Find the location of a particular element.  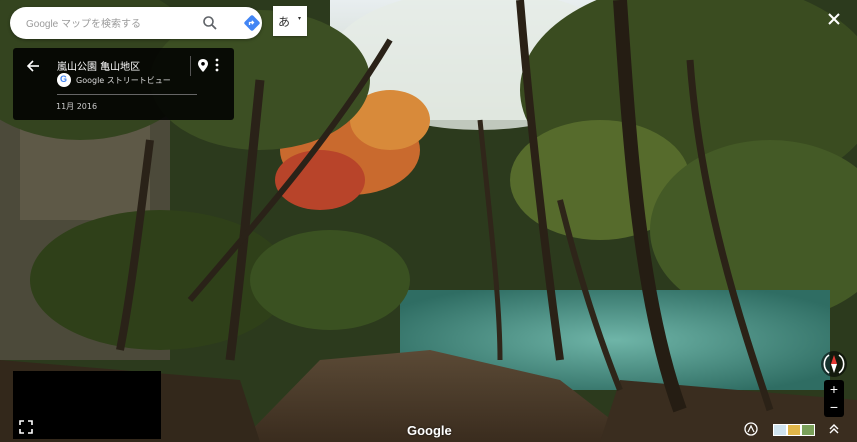

google-logo-icon: G is located at coordinates (64, 80).